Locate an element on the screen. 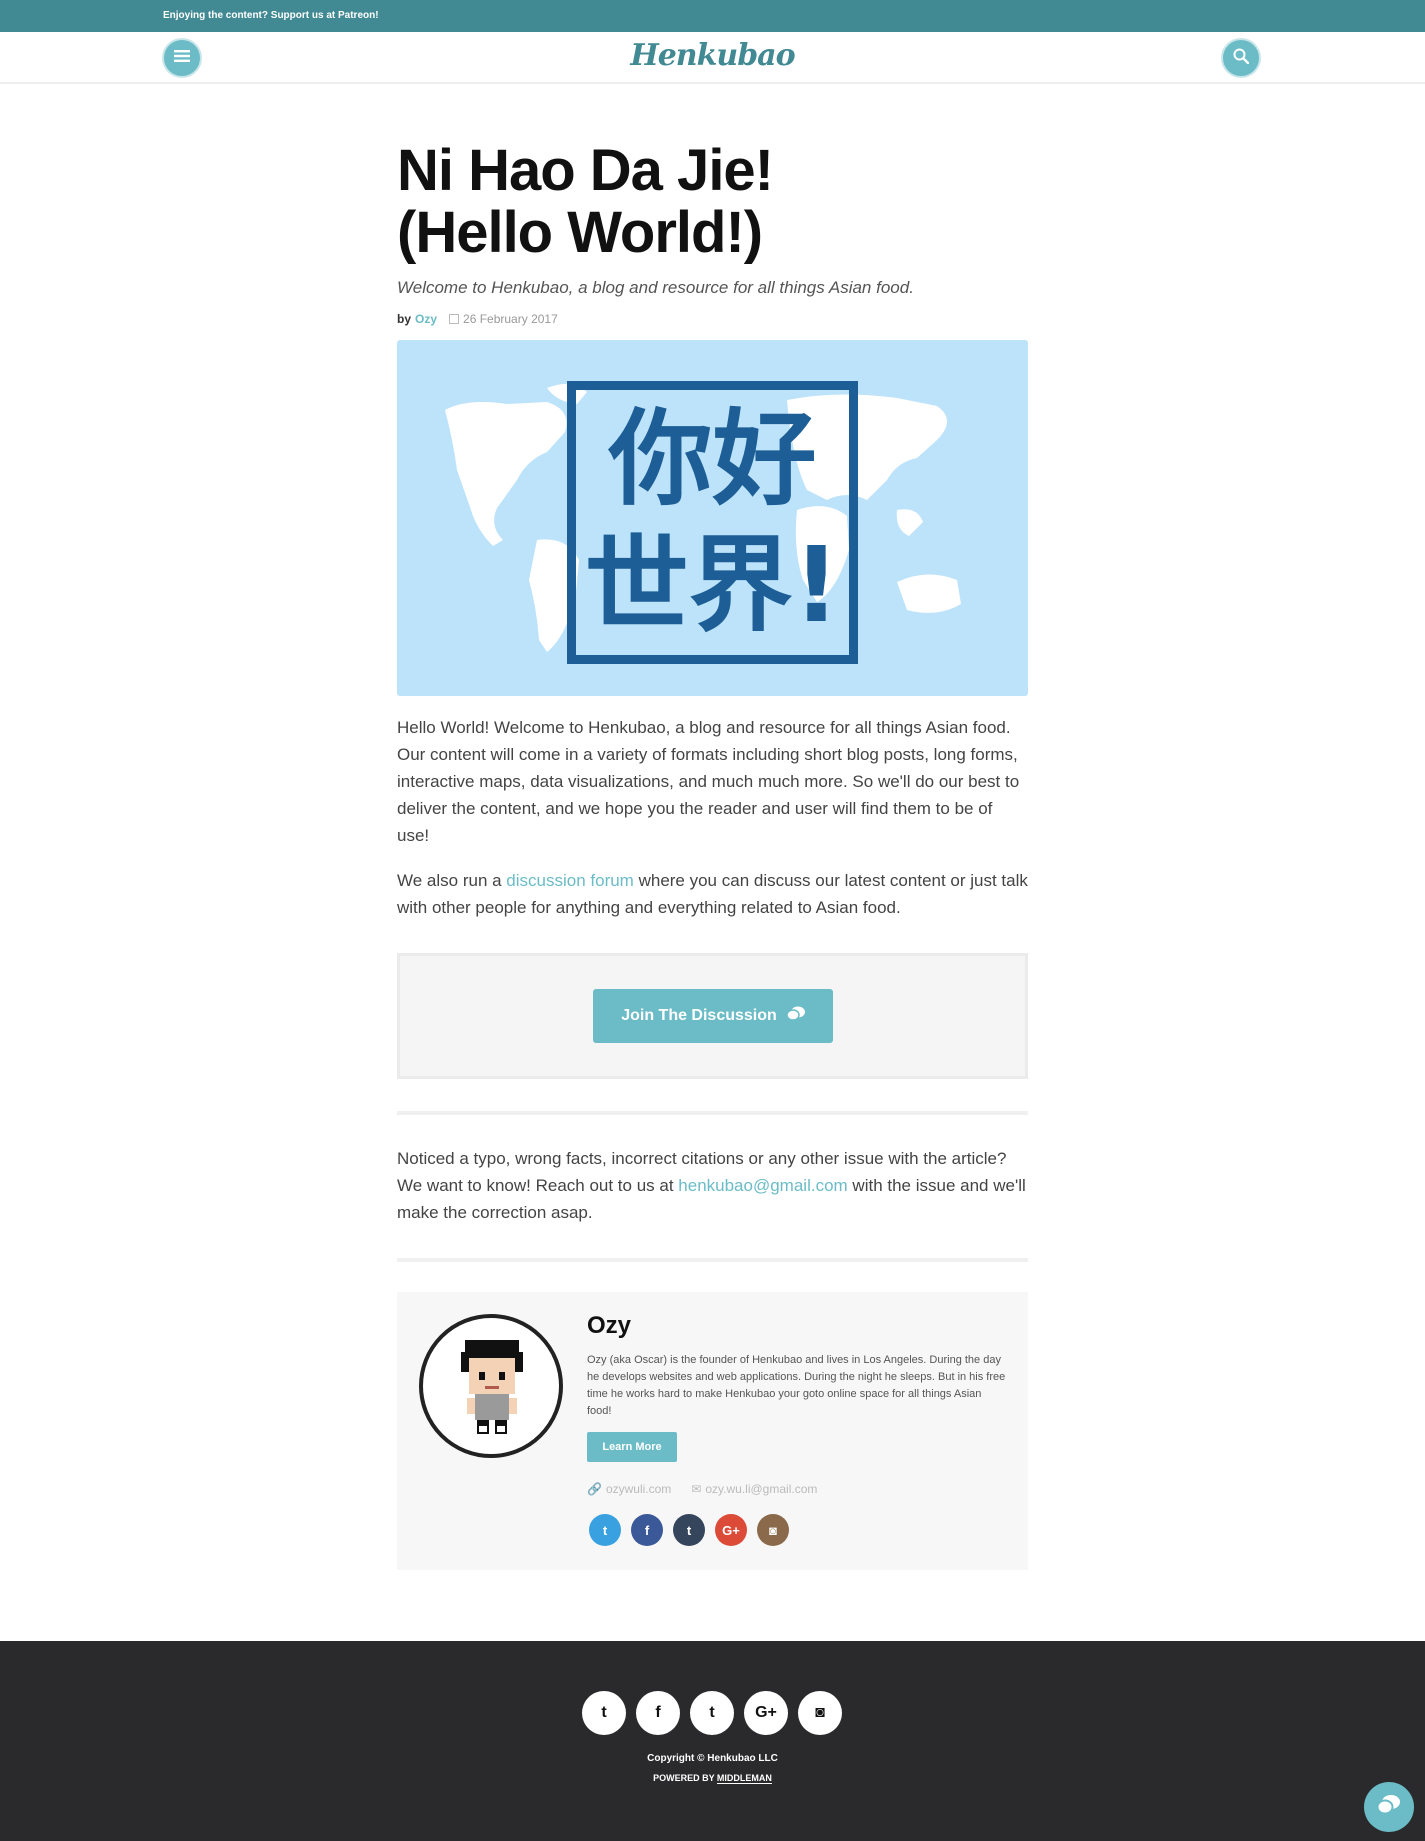 The width and height of the screenshot is (1425, 1841). middleman-link: MIDDLEMAN is located at coordinates (744, 1778).